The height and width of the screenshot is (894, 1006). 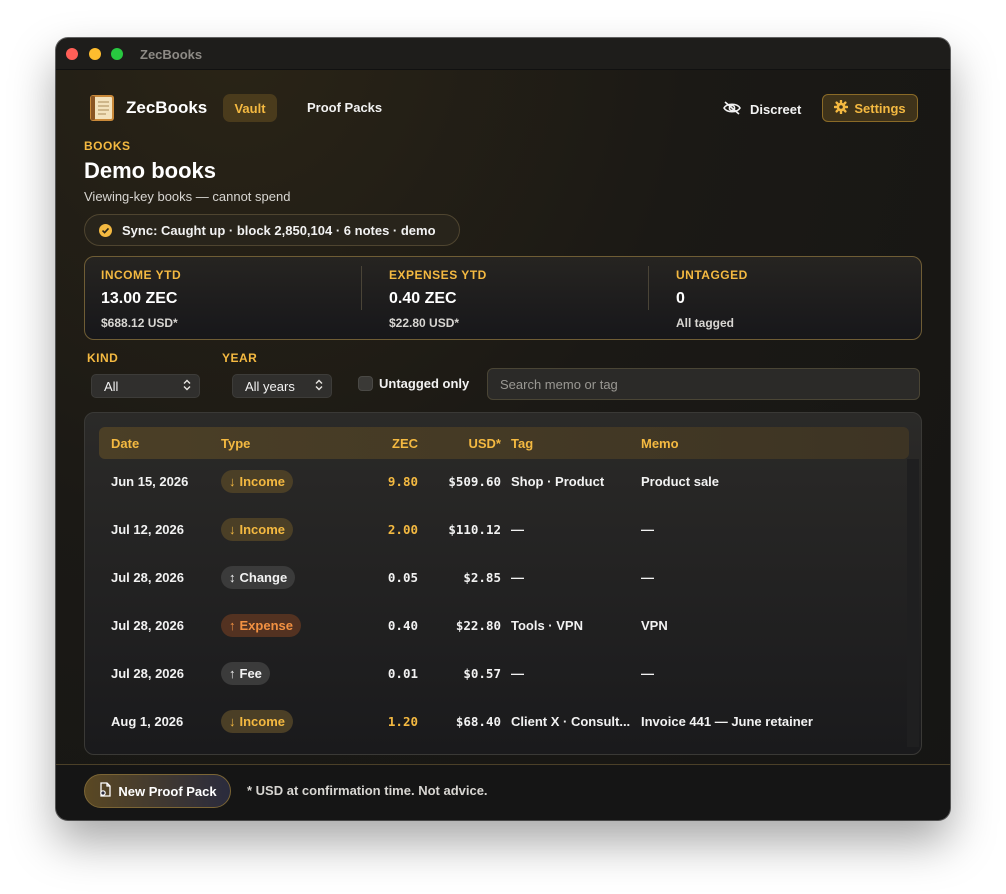 What do you see at coordinates (141, 275) in the screenshot?
I see `stat-label: INCOME YTD` at bounding box center [141, 275].